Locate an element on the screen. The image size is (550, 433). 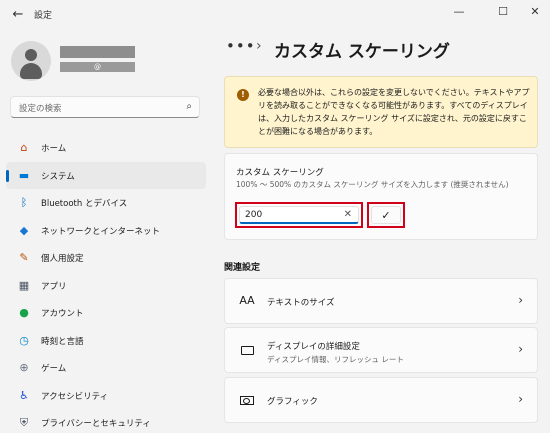
sidebar-item-shield: ⛨ プライバシーとセキュリティ is located at coordinates (106, 421).